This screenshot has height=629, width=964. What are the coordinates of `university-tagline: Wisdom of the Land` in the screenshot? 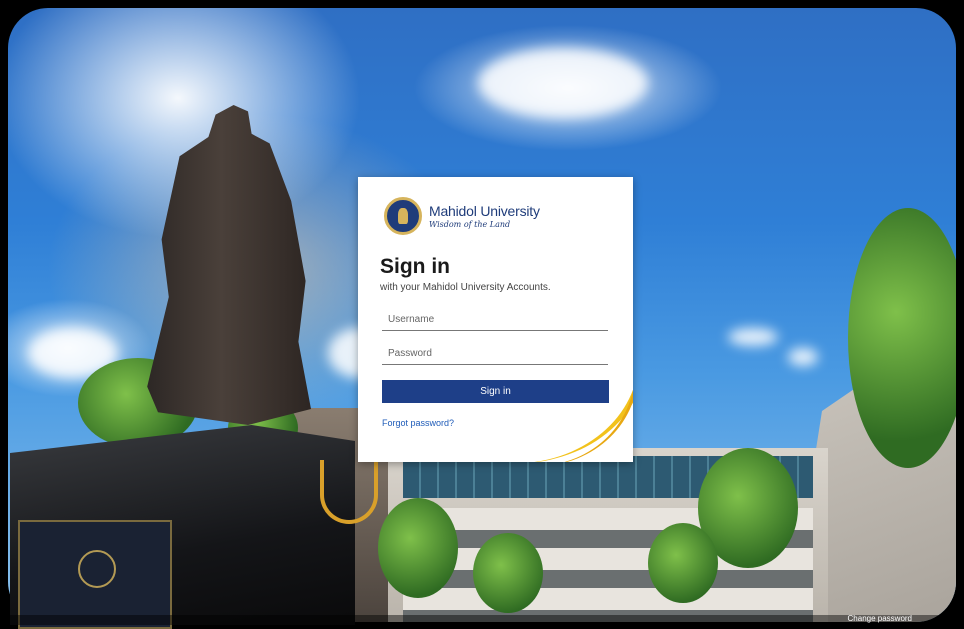 It's located at (470, 224).